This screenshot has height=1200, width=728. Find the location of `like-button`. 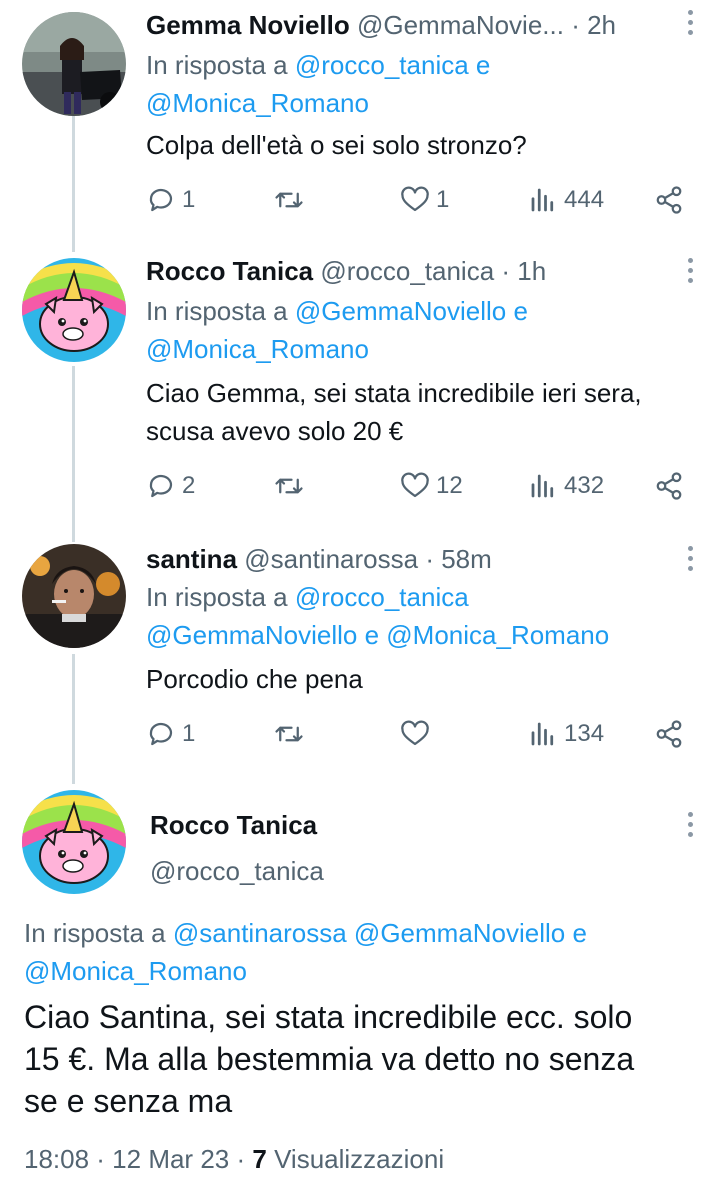

like-button is located at coordinates (418, 734).